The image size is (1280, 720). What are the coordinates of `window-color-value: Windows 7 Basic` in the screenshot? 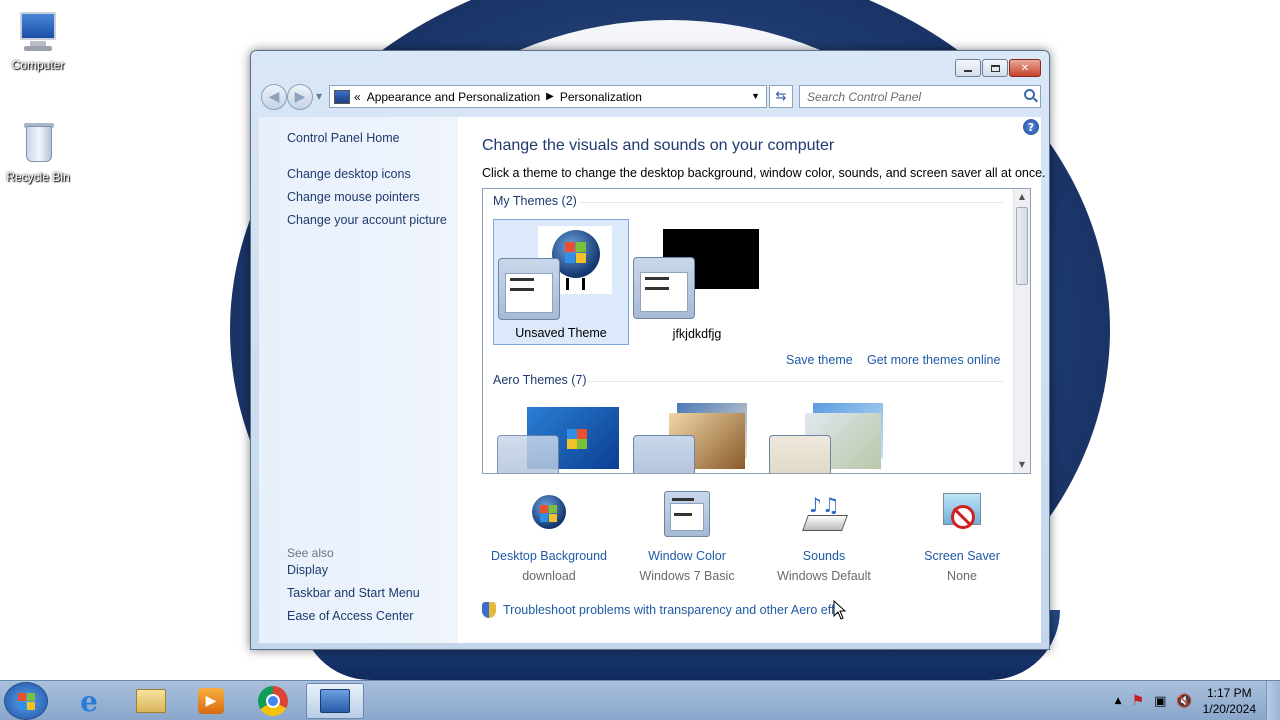 It's located at (687, 576).